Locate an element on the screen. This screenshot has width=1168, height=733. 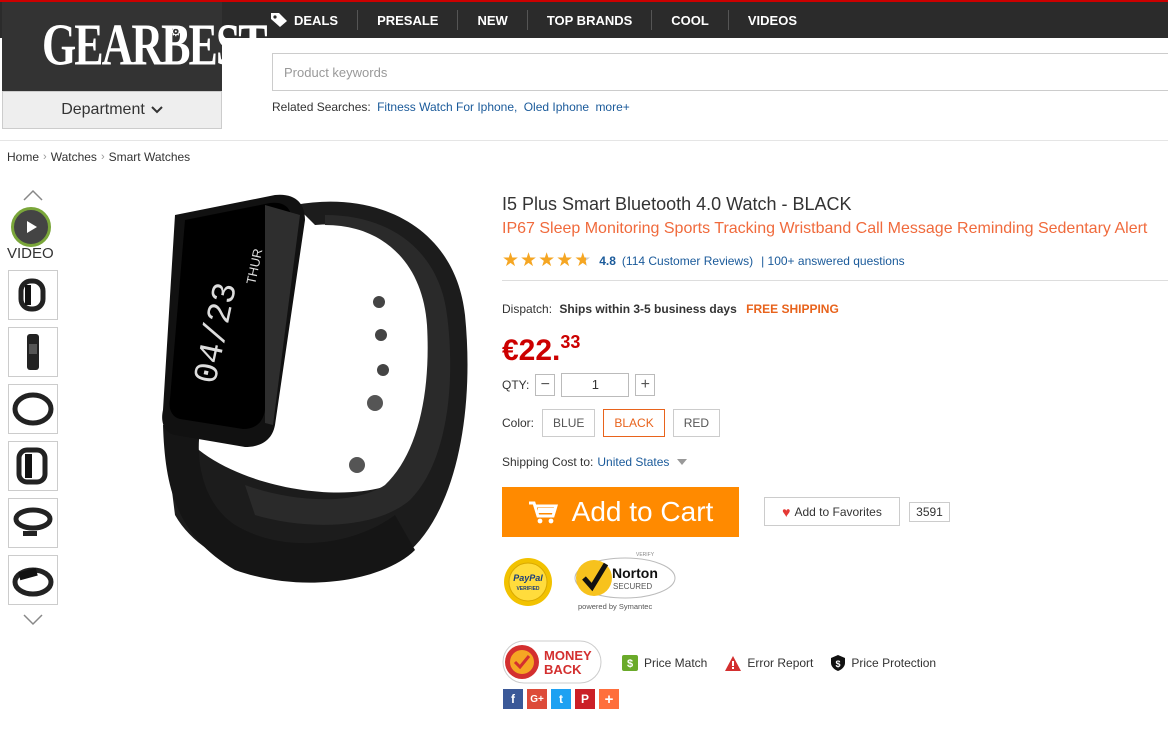
facebook-icon: f is located at coordinates (513, 699).